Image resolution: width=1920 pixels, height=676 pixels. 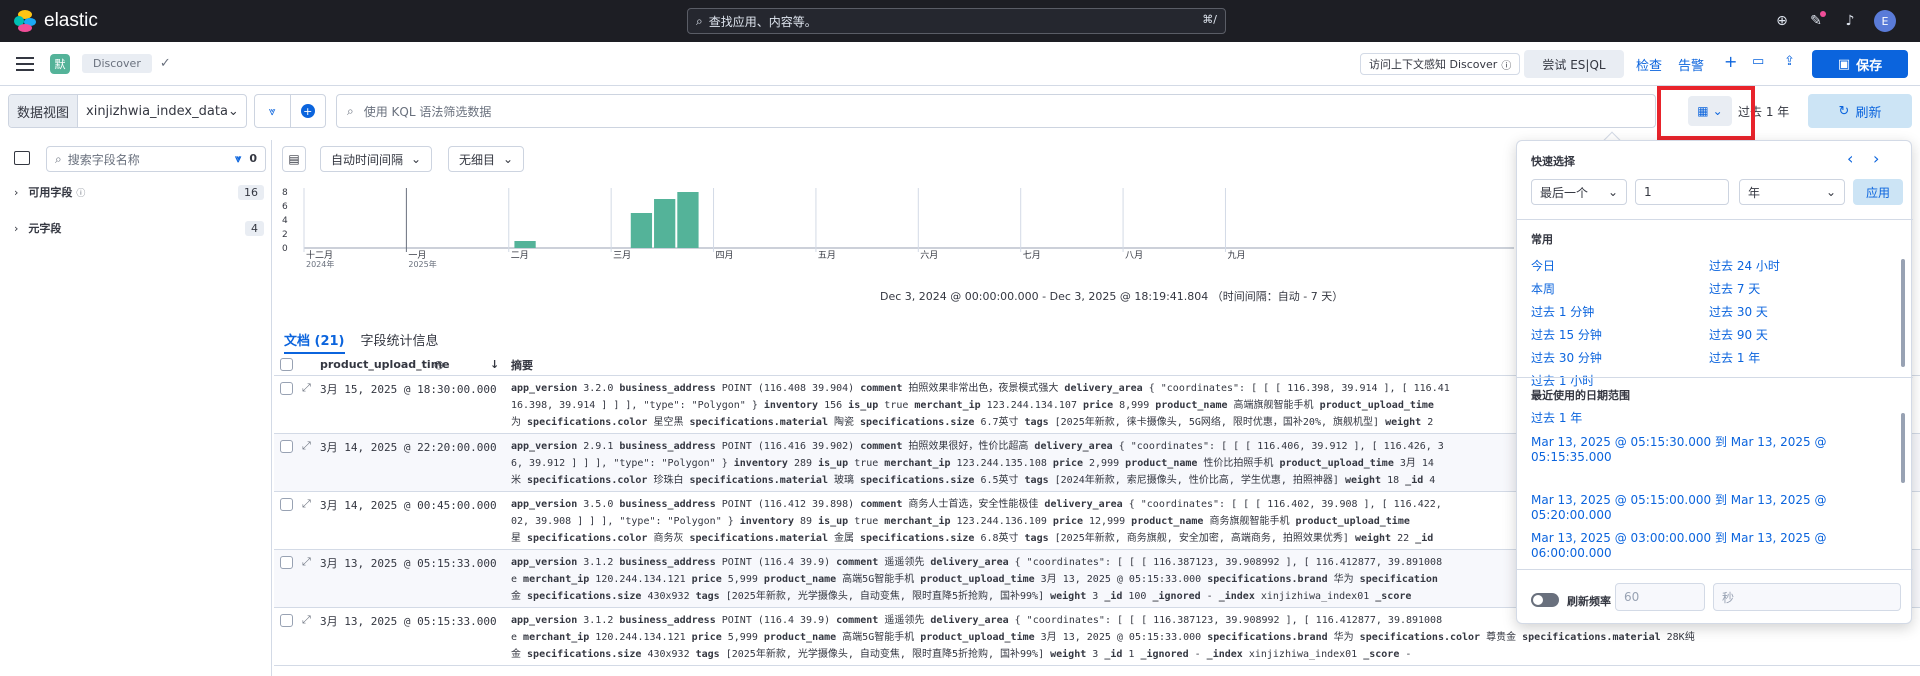 I want to click on available-fields-toggle: › 可用字段 ⓘ 16, so click(x=139, y=192).